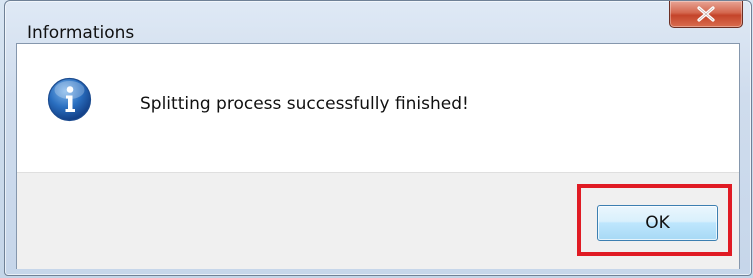 This screenshot has height=278, width=753. Describe the element at coordinates (81, 33) in the screenshot. I see `dialog-title: Informations` at that location.